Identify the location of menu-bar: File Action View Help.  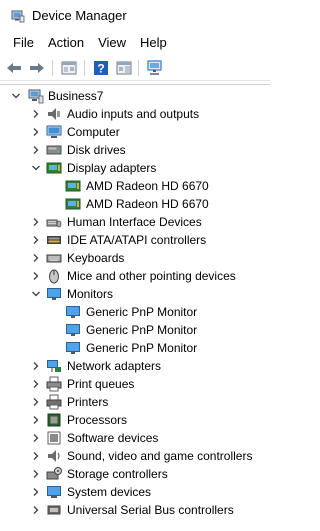
(135, 43).